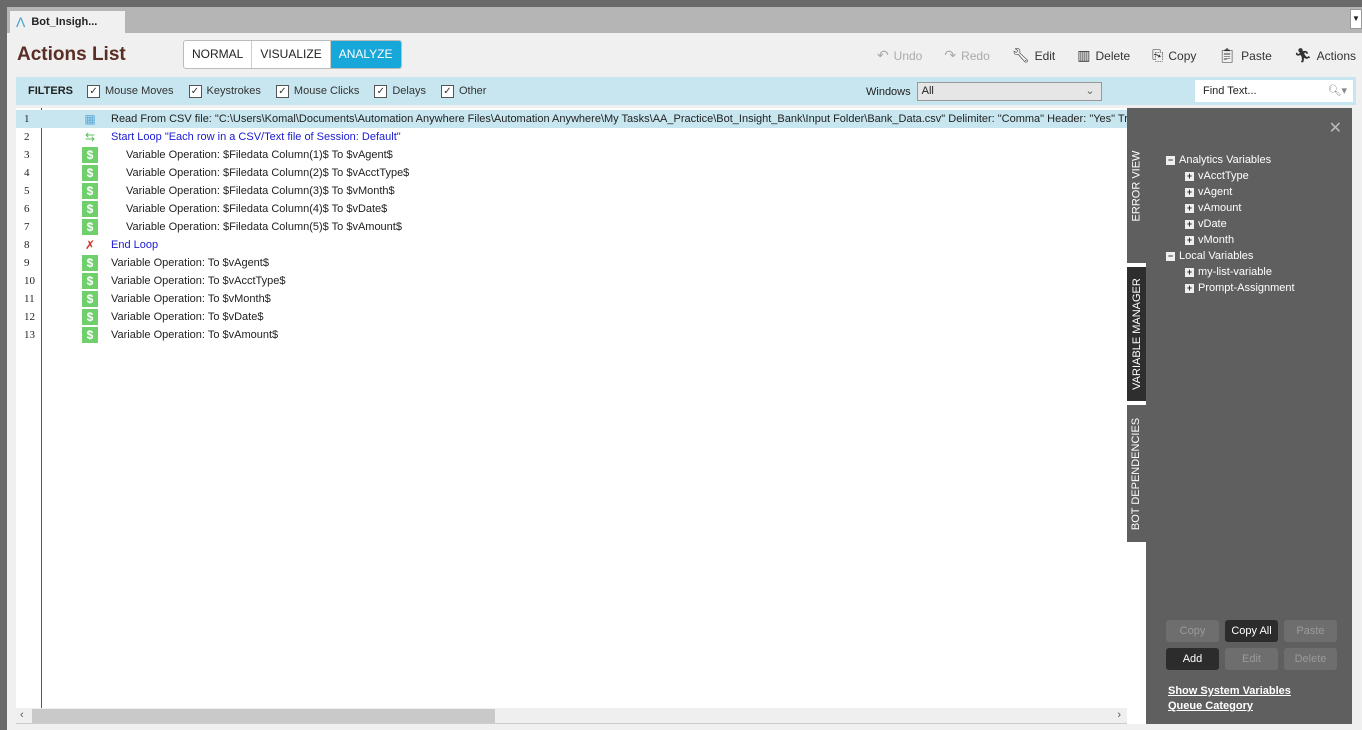  I want to click on windows-label: Windows, so click(888, 91).